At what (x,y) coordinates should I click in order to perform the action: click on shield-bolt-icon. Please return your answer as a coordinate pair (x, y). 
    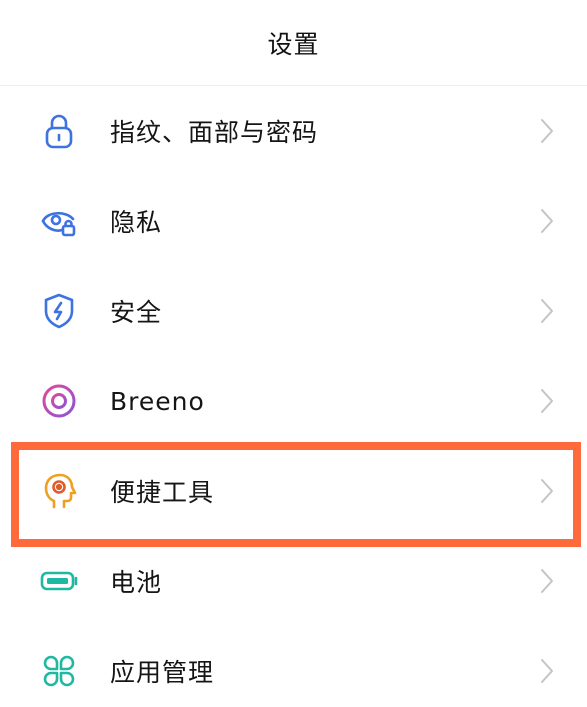
    Looking at the image, I should click on (59, 311).